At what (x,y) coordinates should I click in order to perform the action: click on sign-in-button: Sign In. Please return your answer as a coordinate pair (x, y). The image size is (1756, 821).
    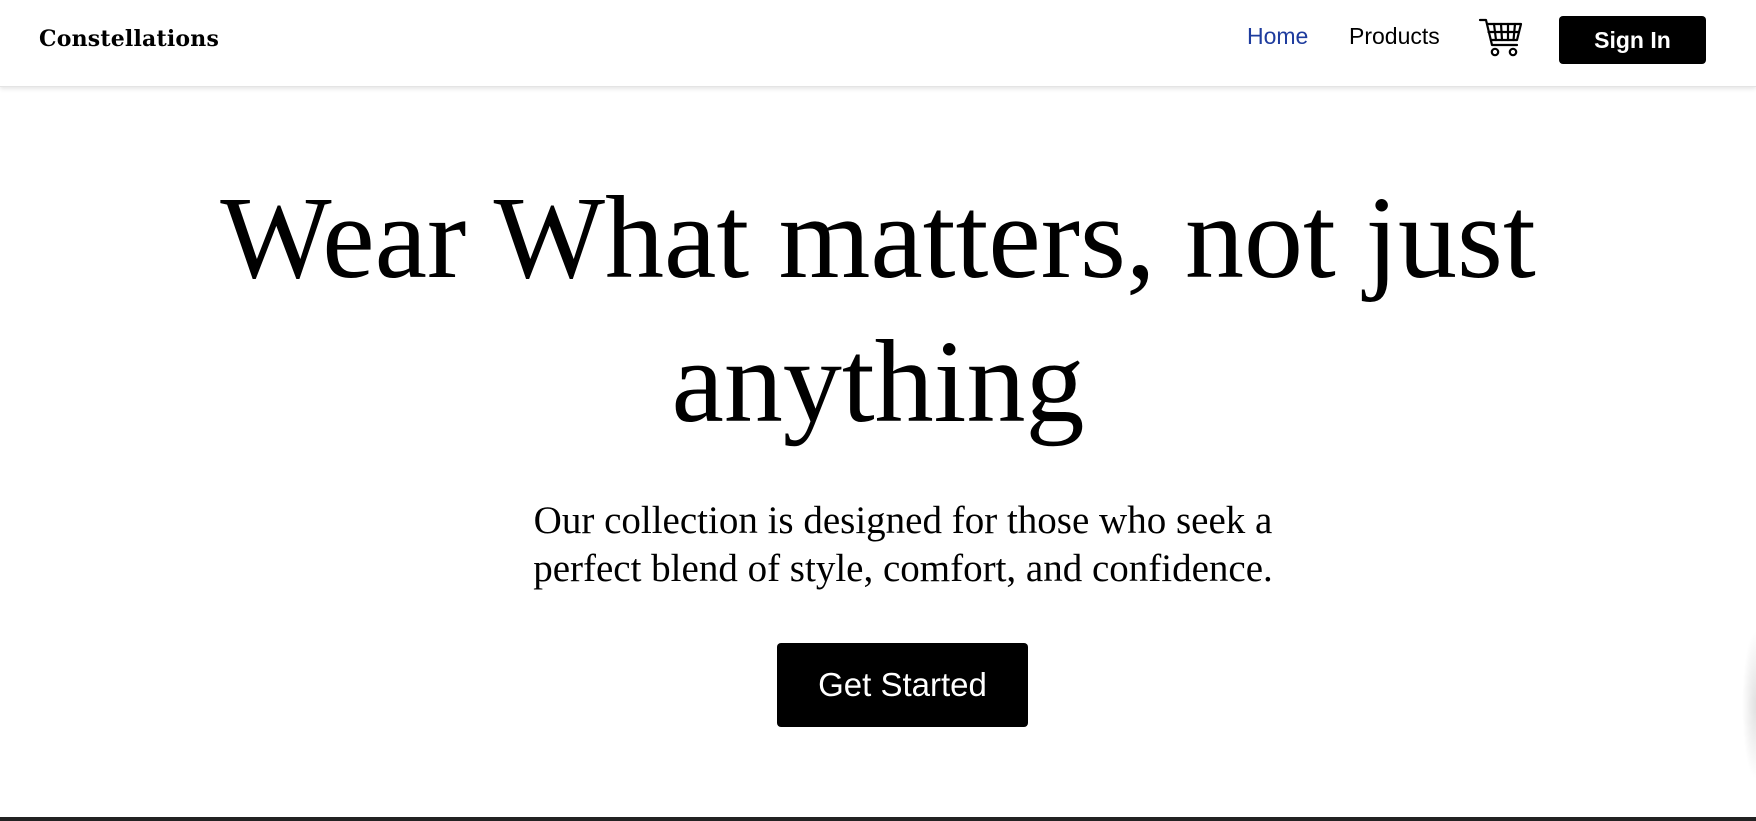
    Looking at the image, I should click on (1632, 40).